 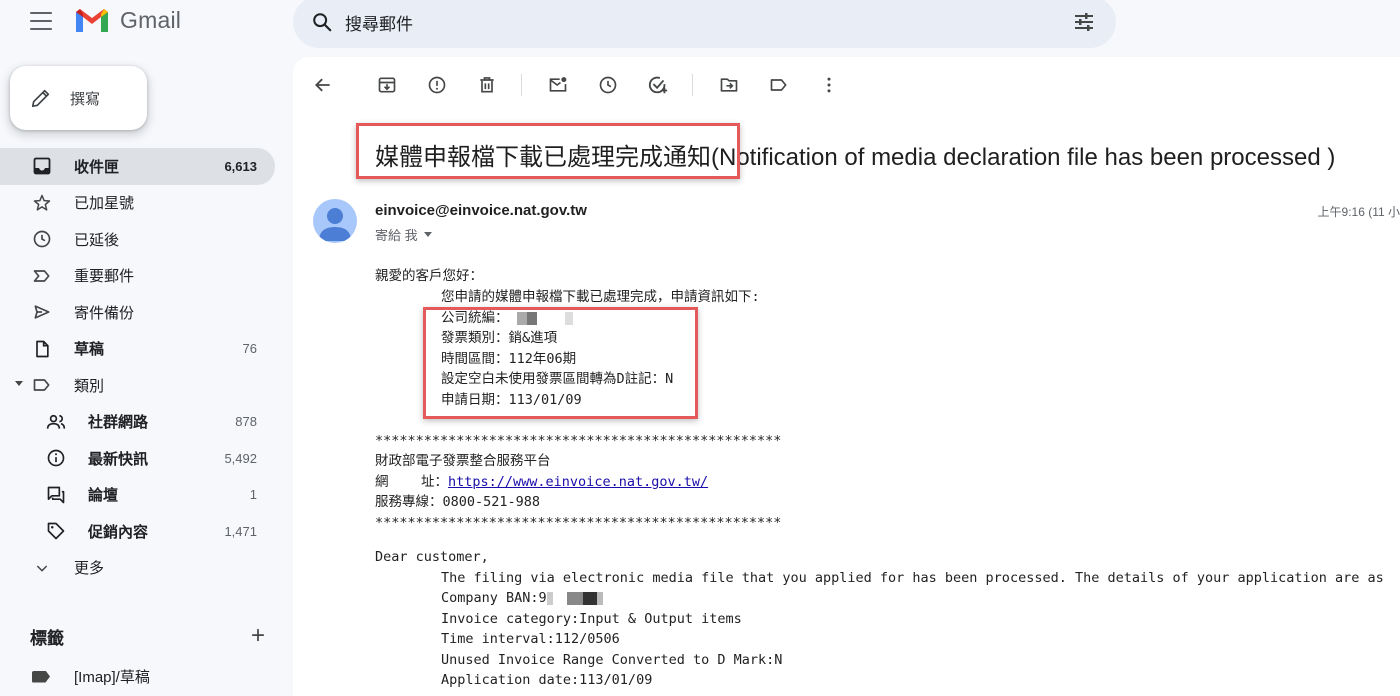 I want to click on body-line: 親愛的客戶您好：, so click(x=429, y=276).